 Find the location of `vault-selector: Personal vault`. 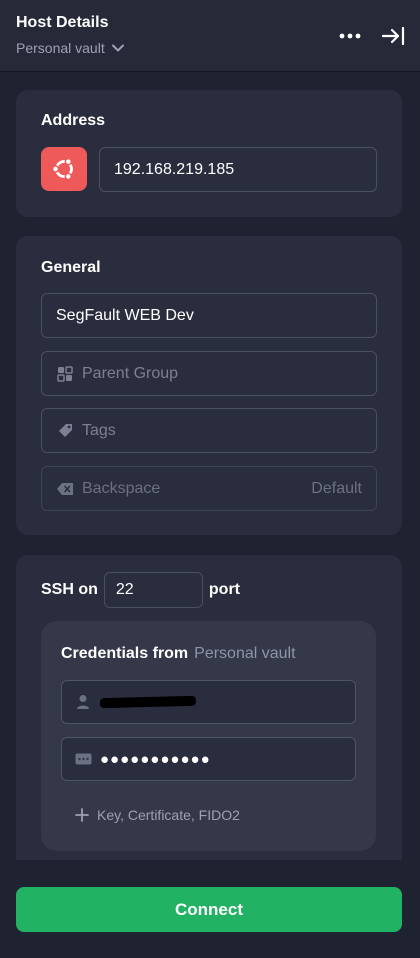

vault-selector: Personal vault is located at coordinates (70, 48).